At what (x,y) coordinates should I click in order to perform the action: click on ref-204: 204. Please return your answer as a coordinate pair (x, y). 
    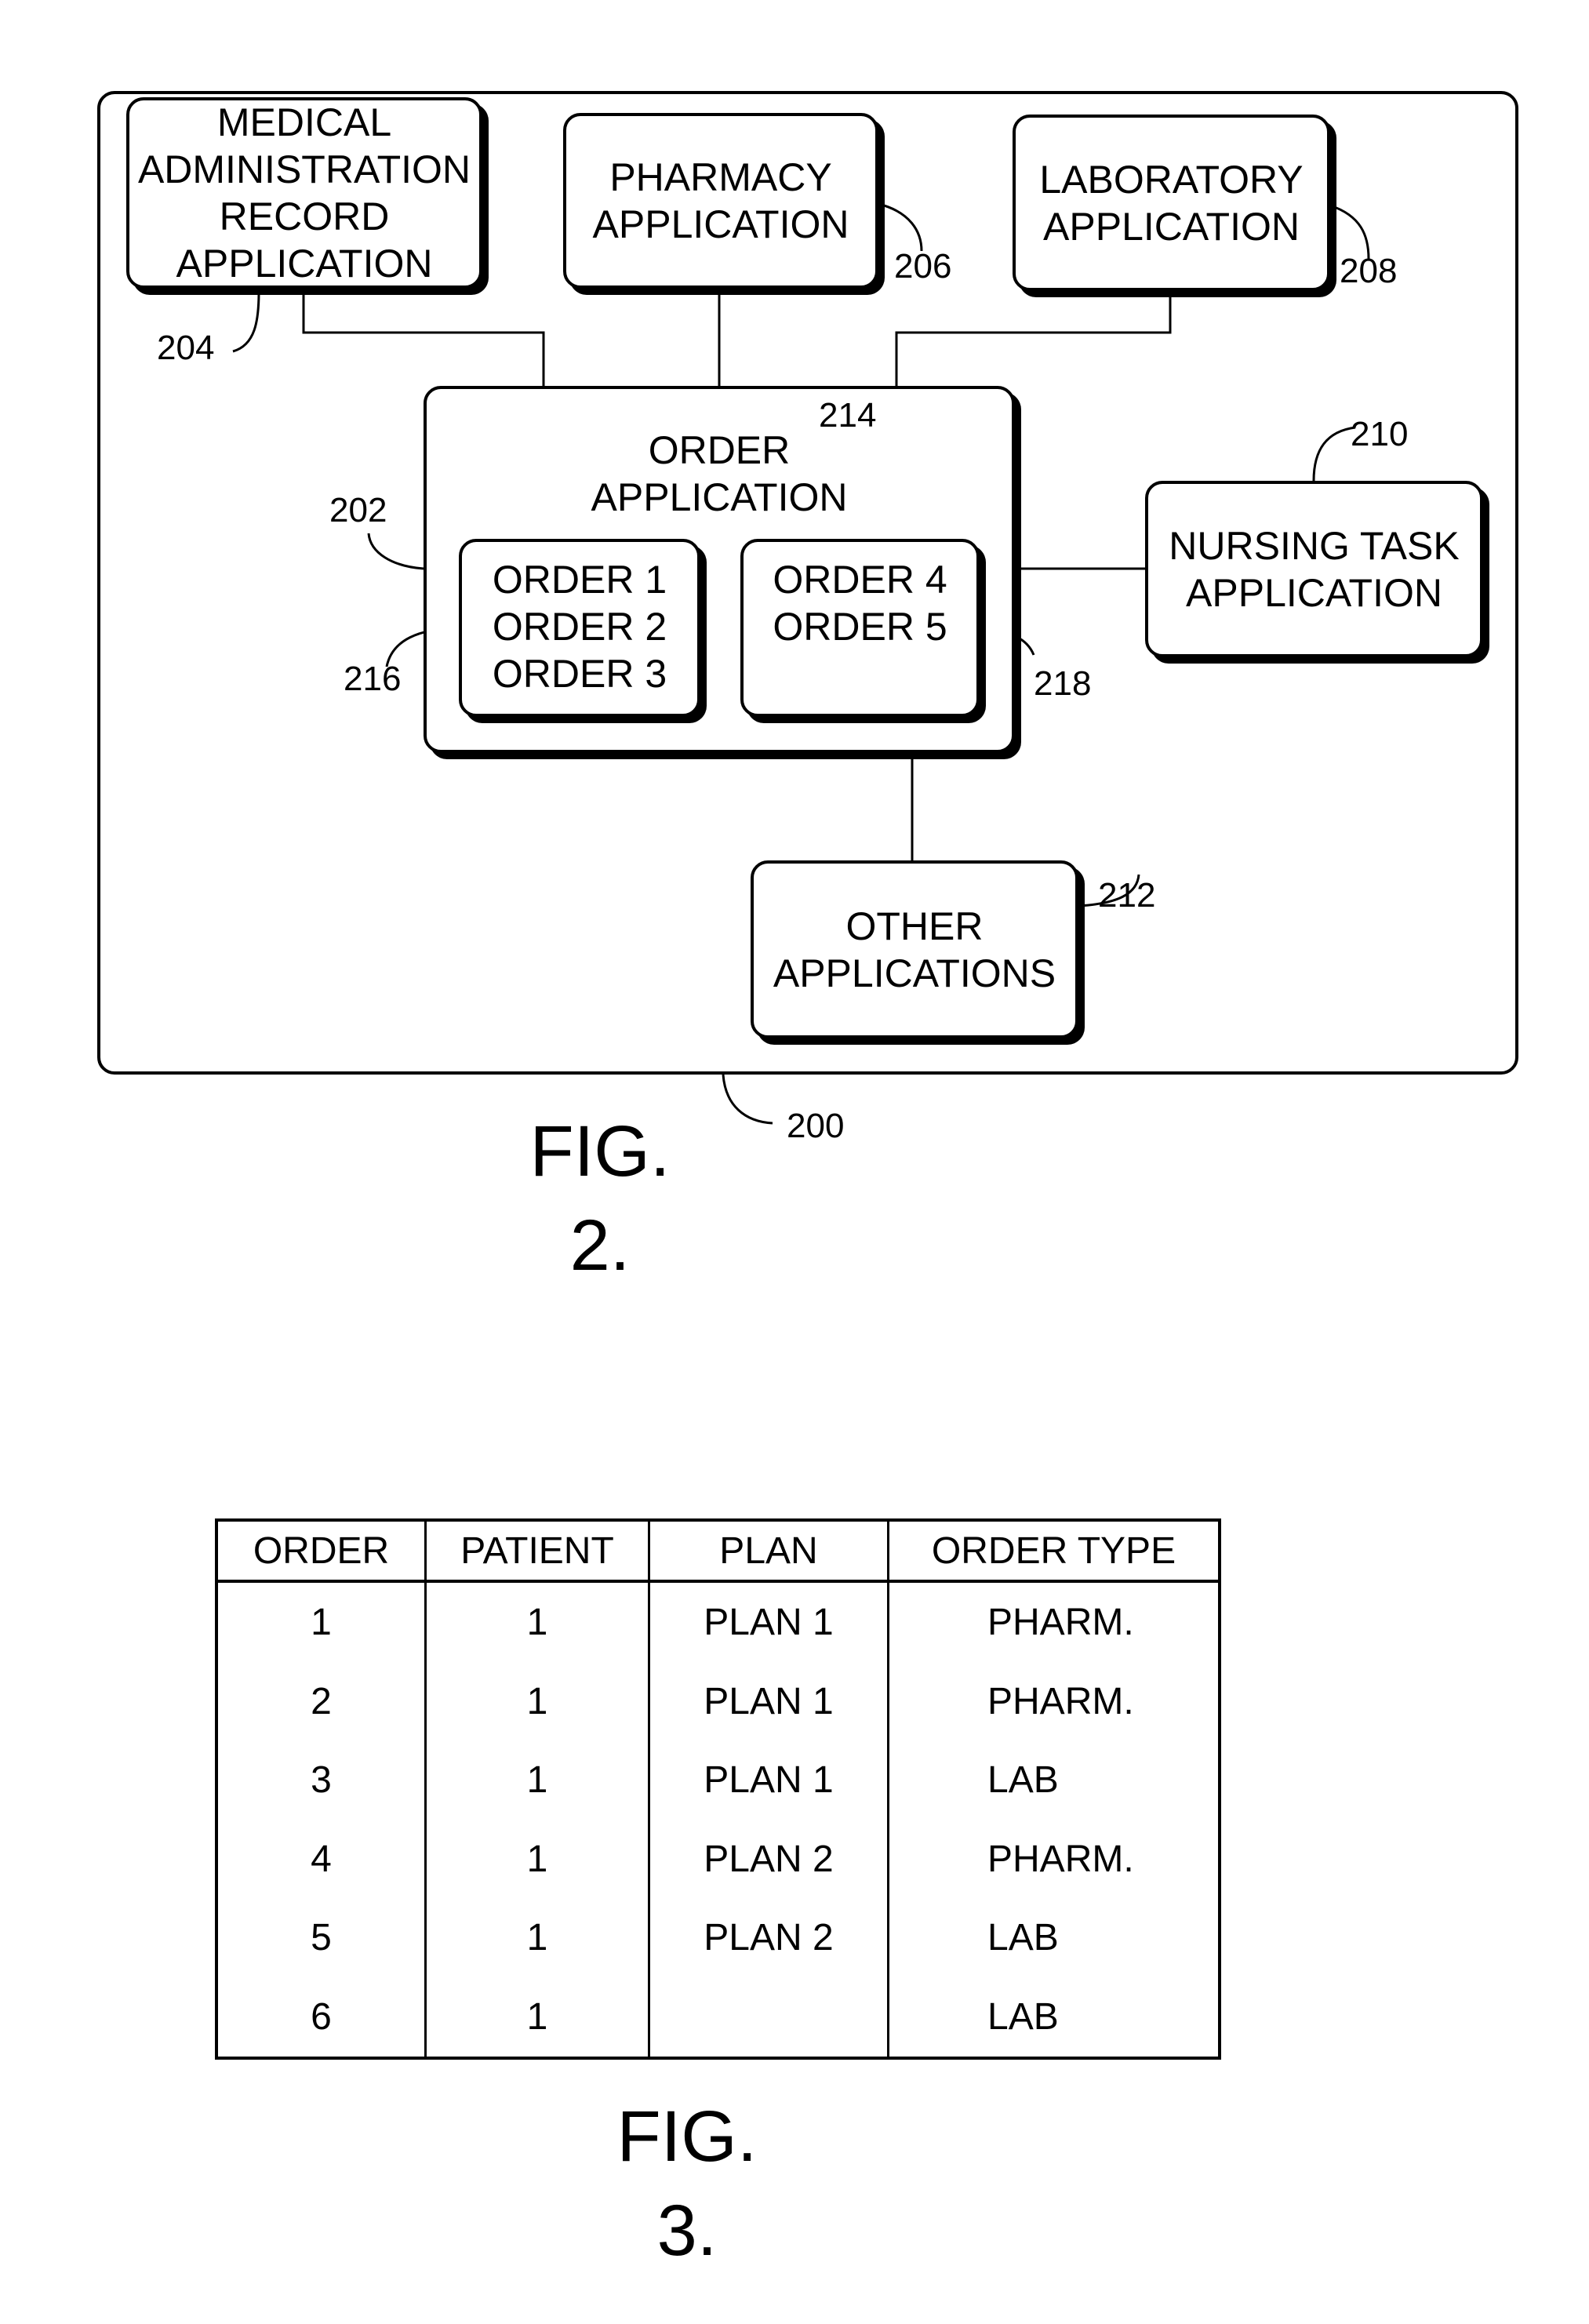
    Looking at the image, I should click on (186, 348).